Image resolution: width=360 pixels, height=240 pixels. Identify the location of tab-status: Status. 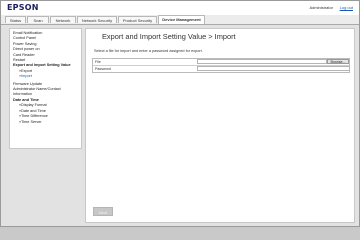
(15, 19).